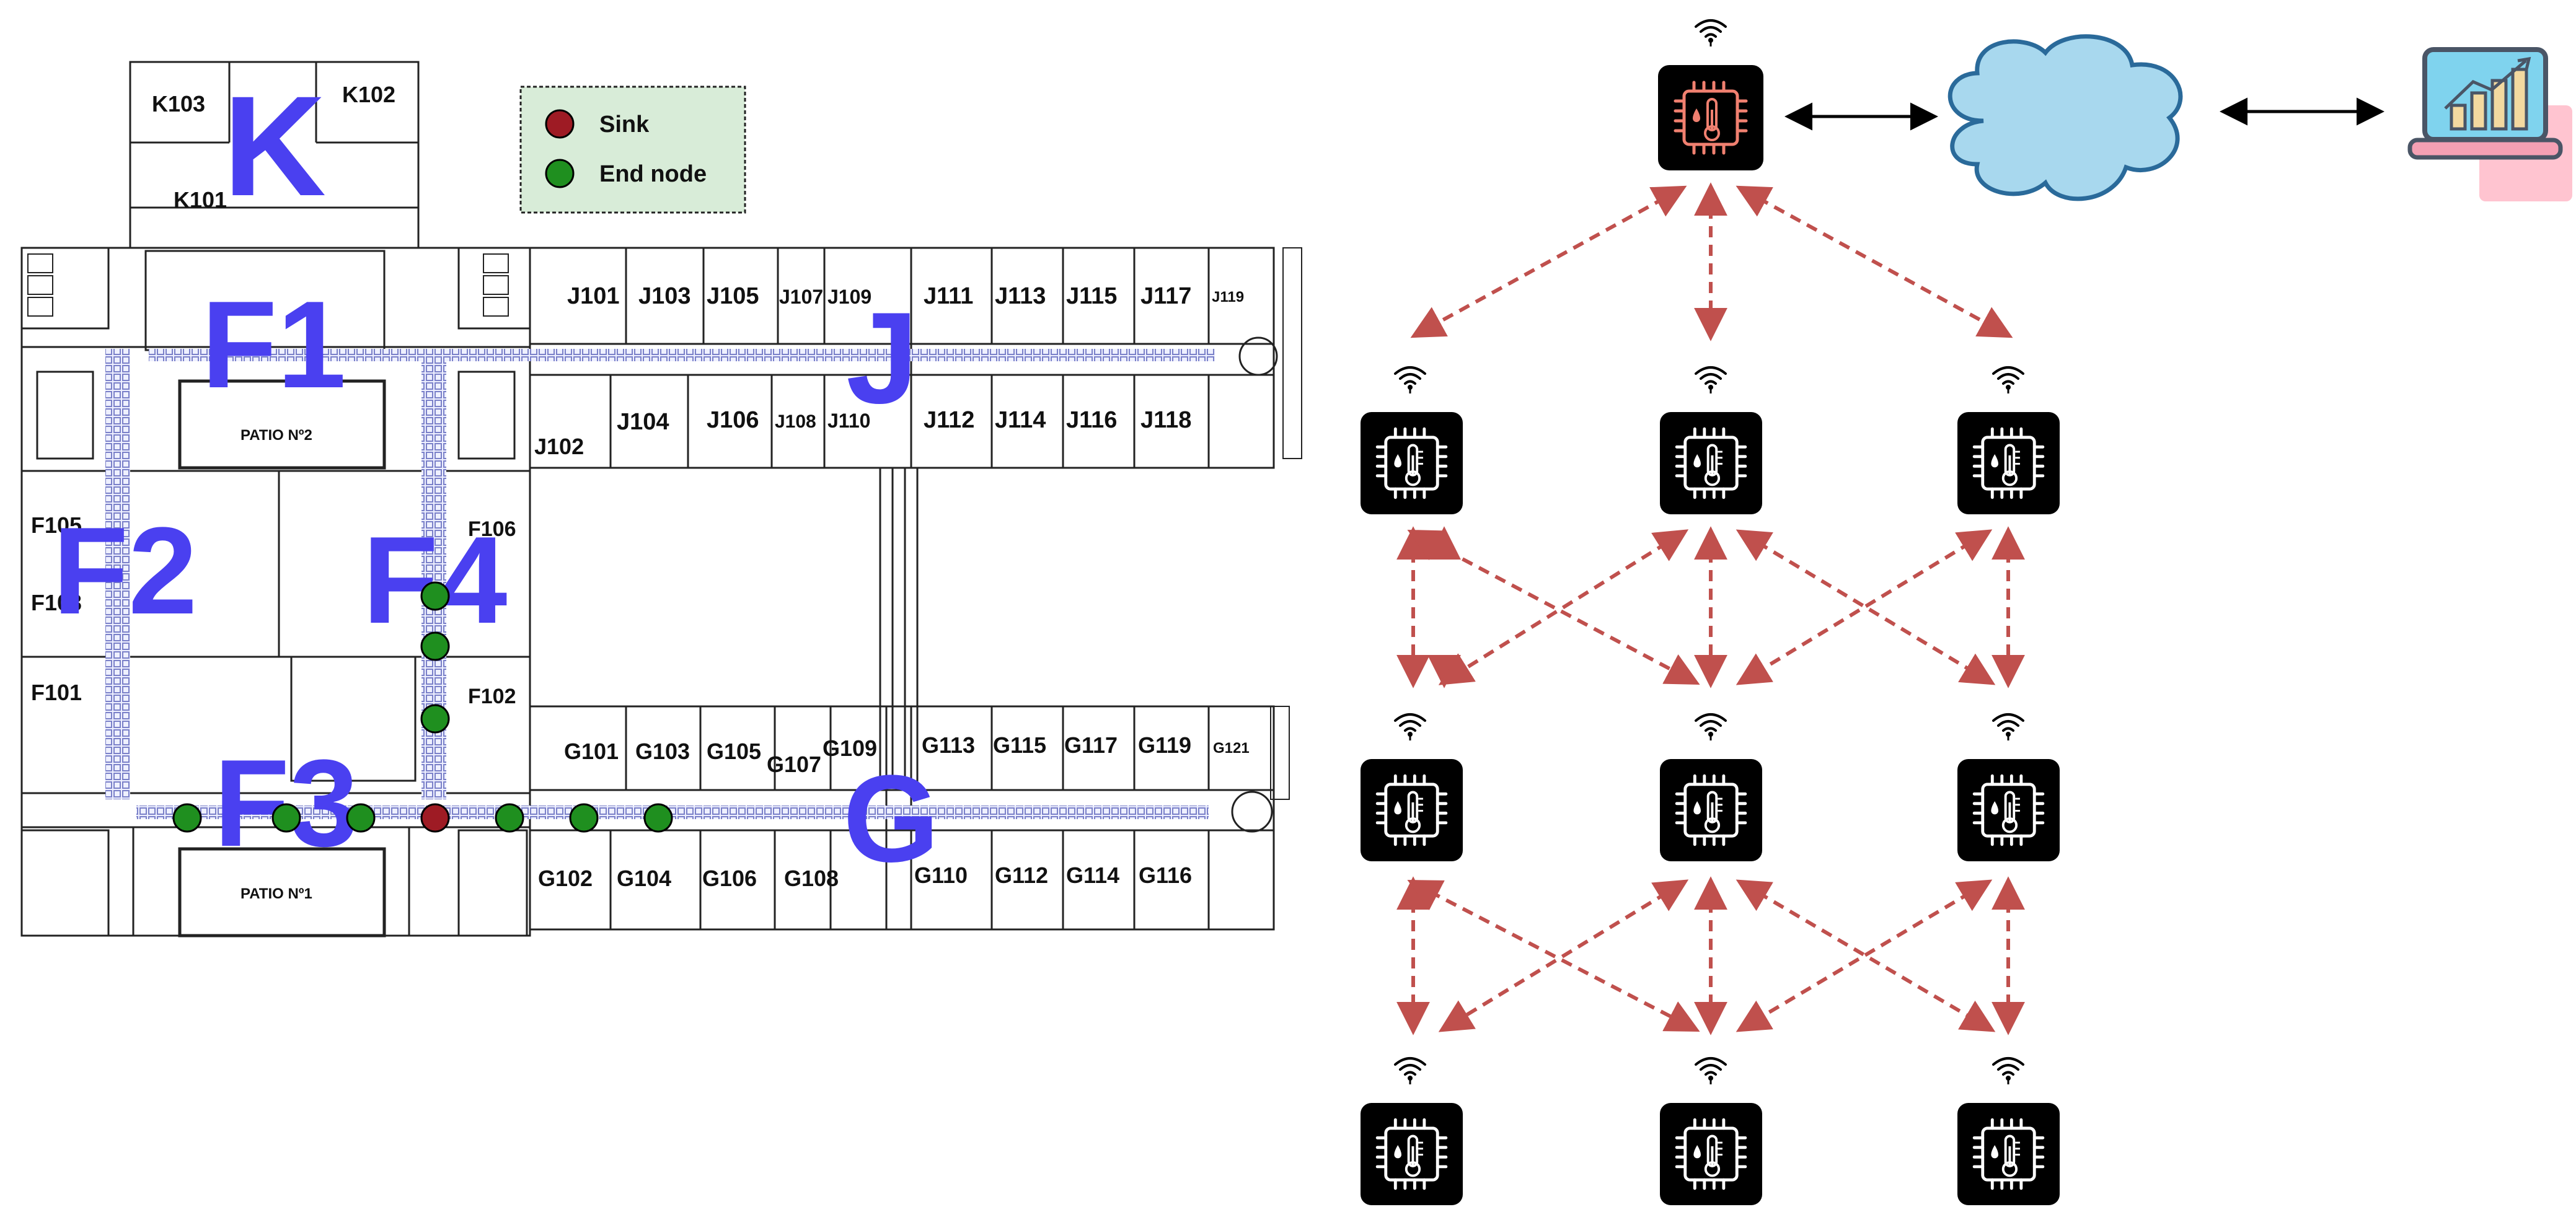  Describe the element at coordinates (1020, 296) in the screenshot. I see `room-j113: J113` at that location.